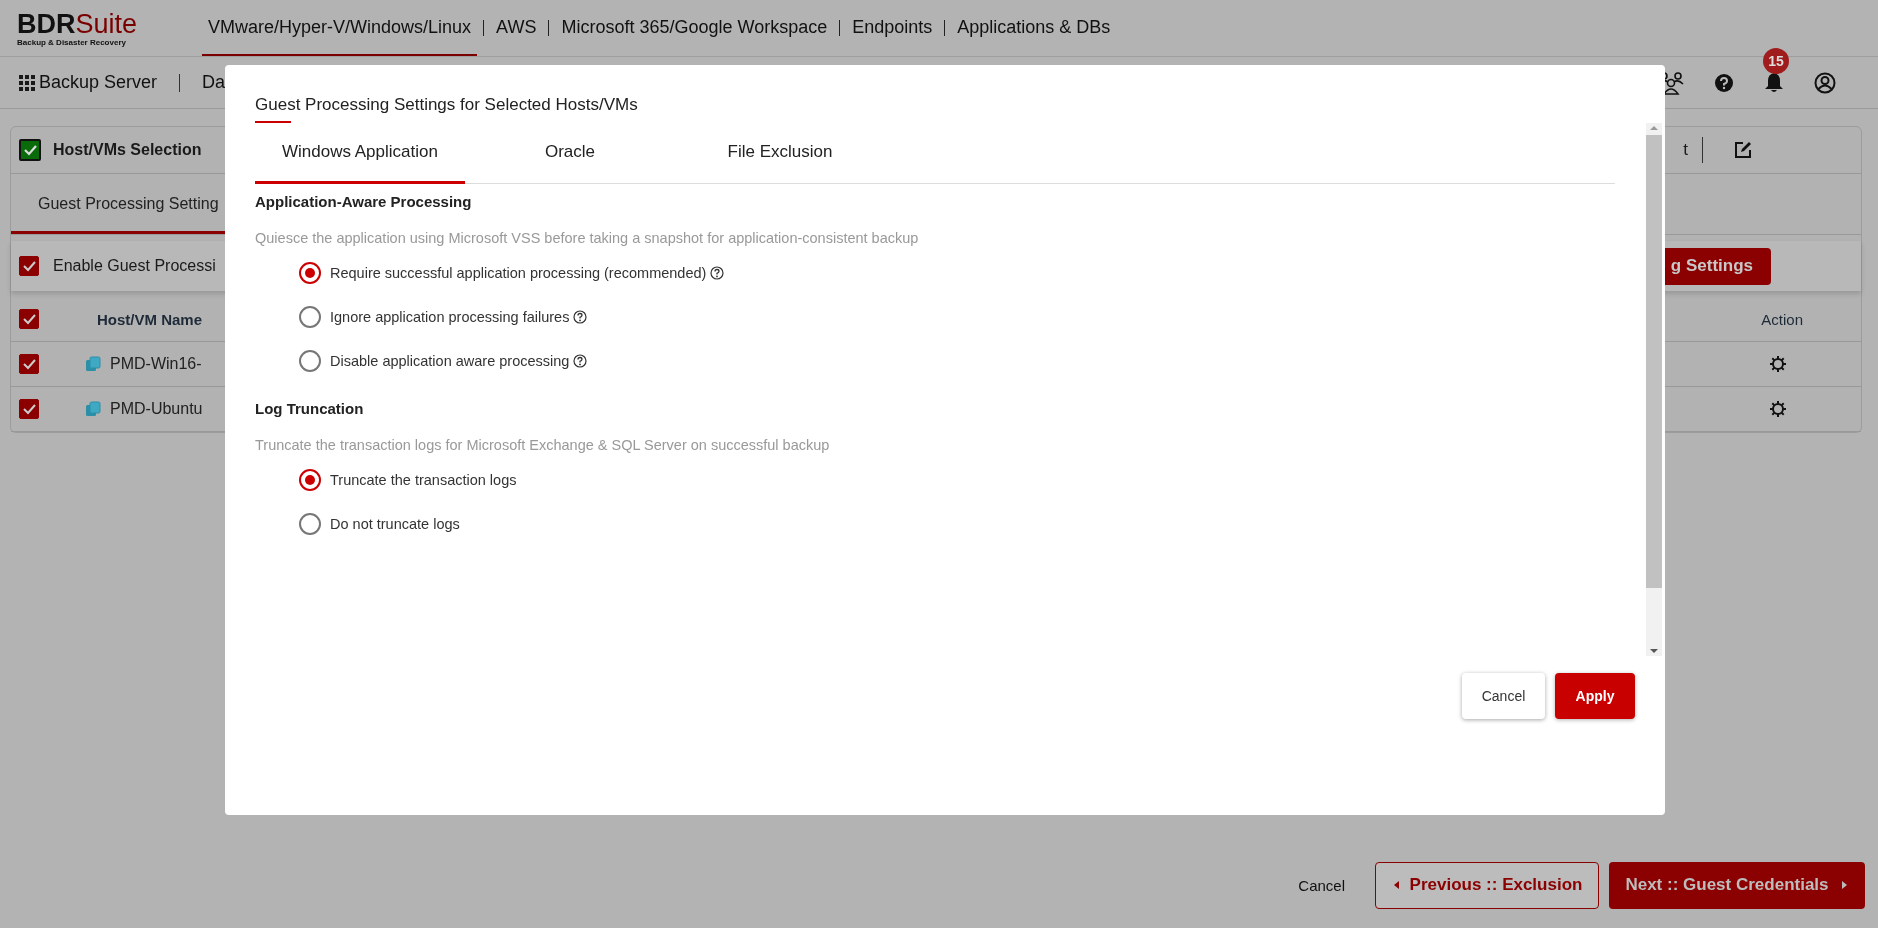  Describe the element at coordinates (1595, 696) in the screenshot. I see `apply-button: Apply` at that location.